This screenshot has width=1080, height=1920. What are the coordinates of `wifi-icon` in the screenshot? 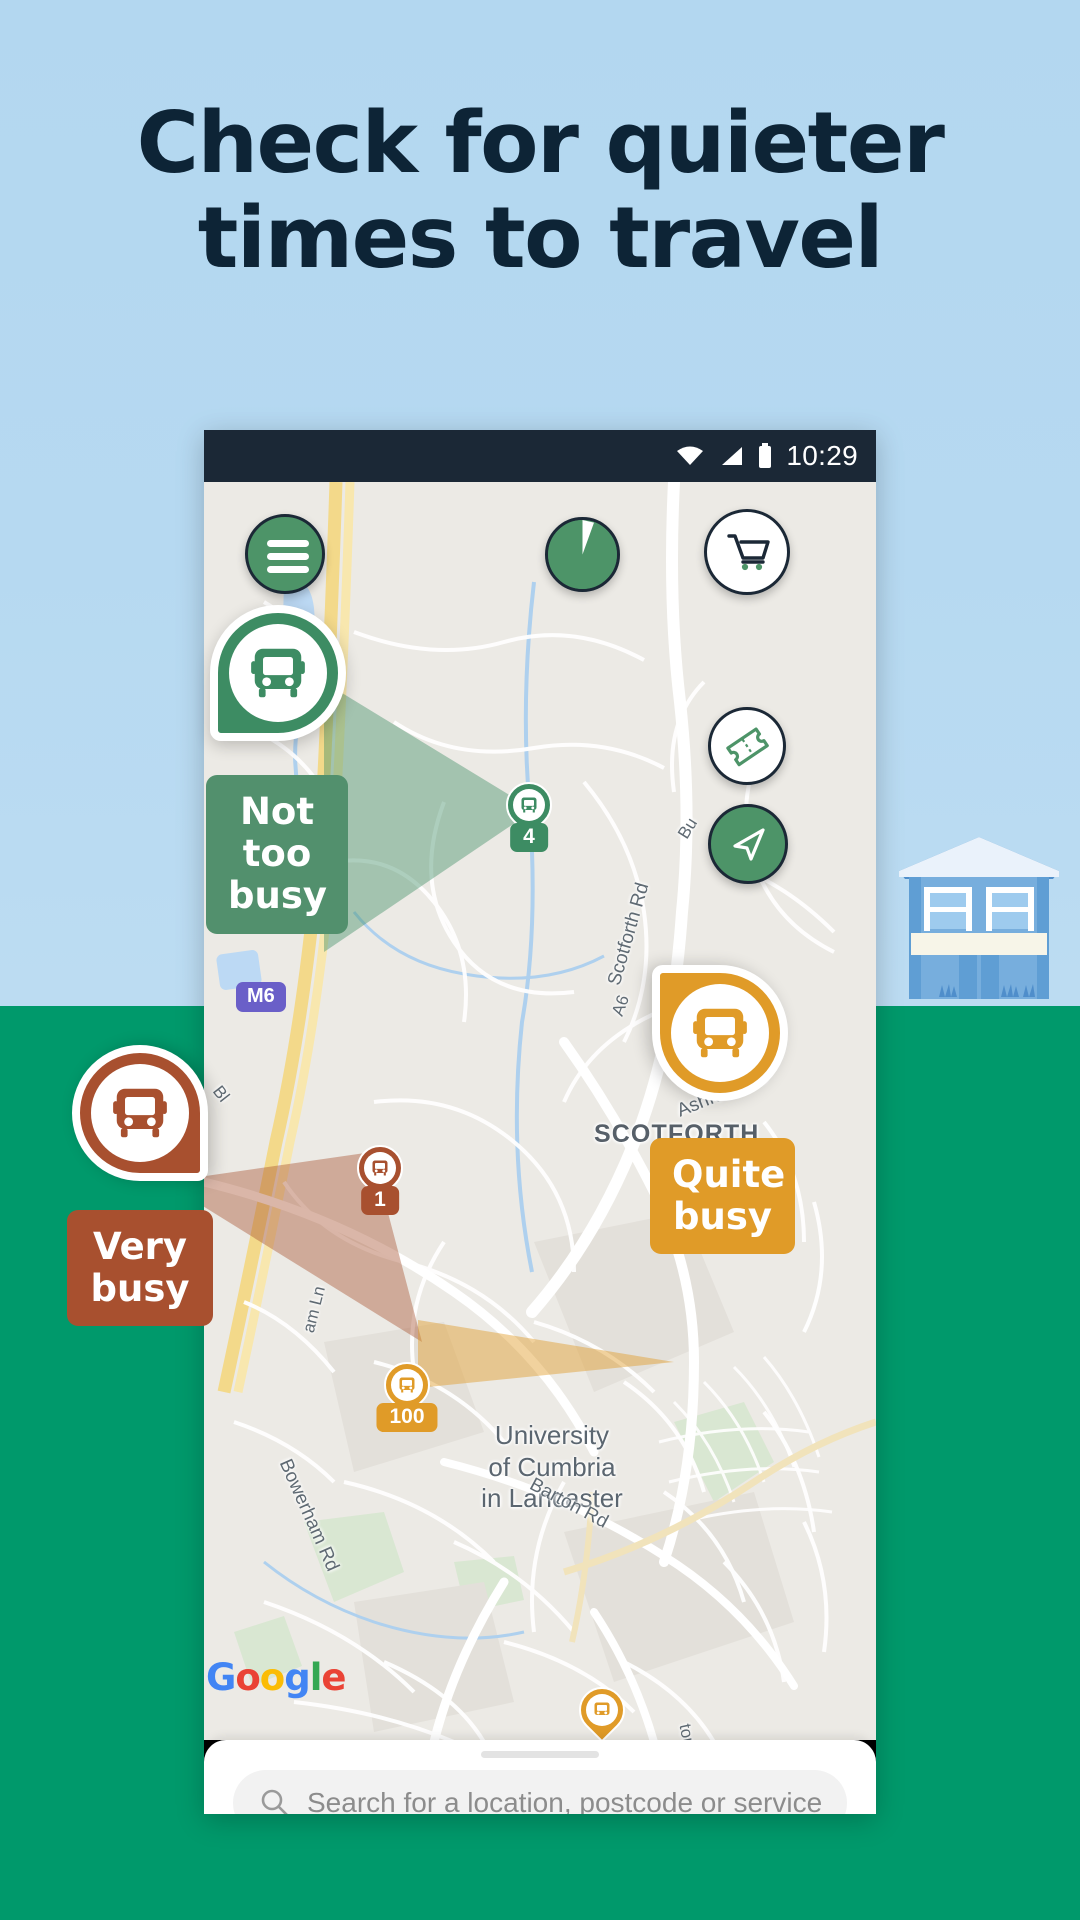 It's located at (690, 455).